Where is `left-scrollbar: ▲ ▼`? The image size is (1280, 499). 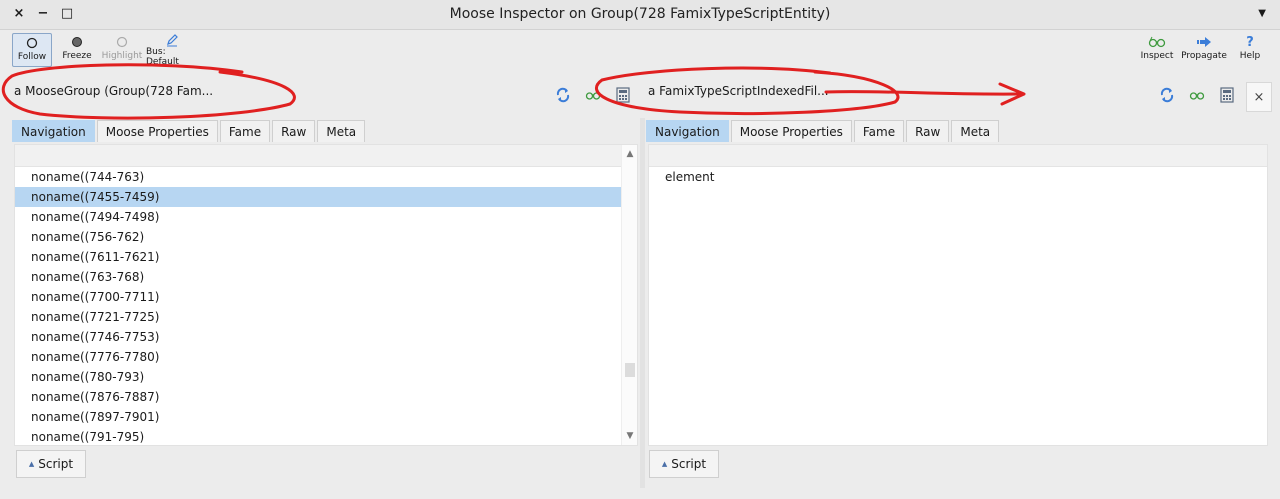 left-scrollbar: ▲ ▼ is located at coordinates (629, 295).